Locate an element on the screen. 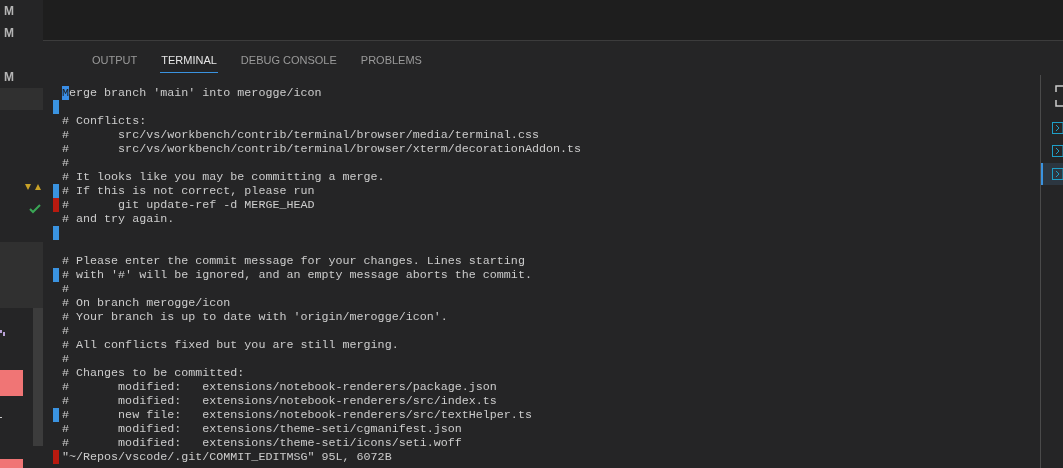 Image resolution: width=1063 pixels, height=468 pixels. editor-line: # Changes to be committed: is located at coordinates (153, 373).